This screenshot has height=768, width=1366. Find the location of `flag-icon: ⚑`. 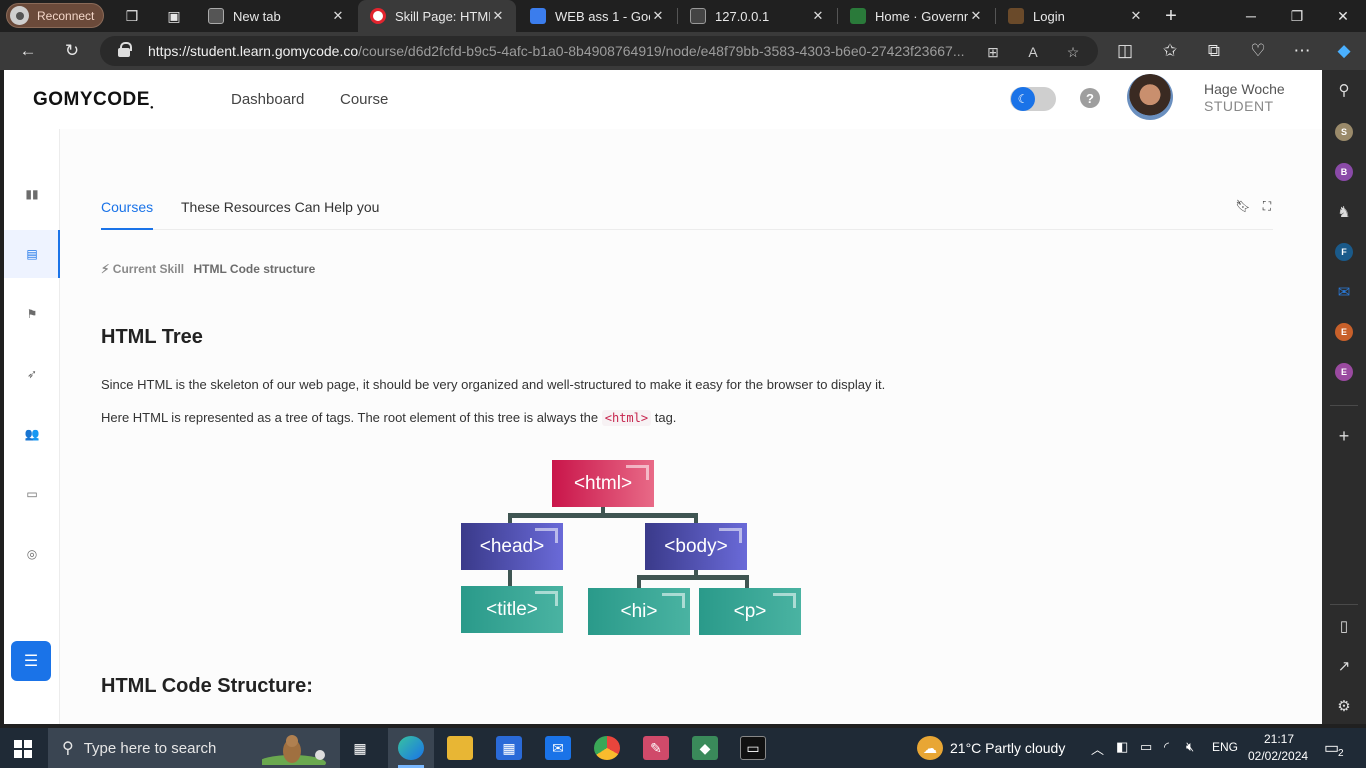

flag-icon: ⚑ is located at coordinates (32, 314).